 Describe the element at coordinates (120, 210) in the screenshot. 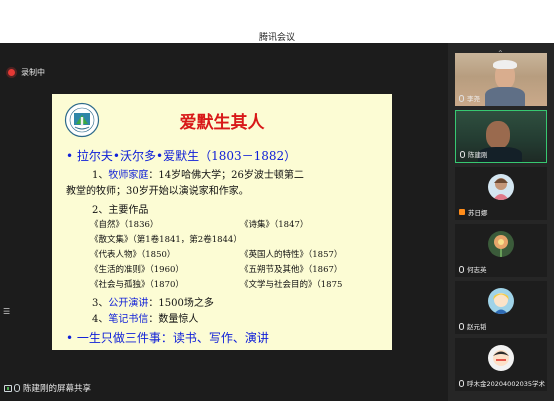

I see `slide-item-2: 2、主要作品` at that location.